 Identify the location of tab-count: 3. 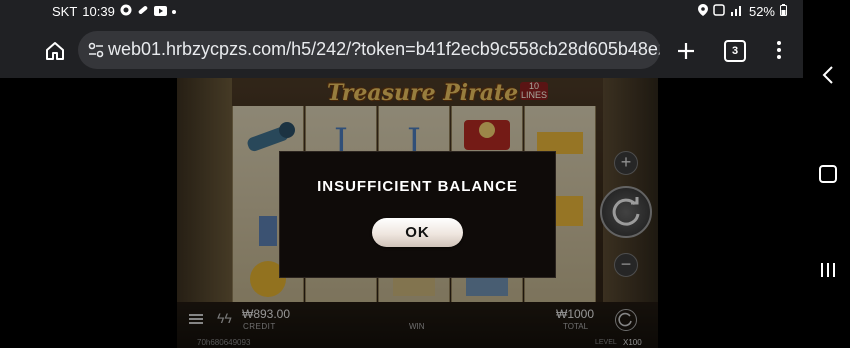
(735, 51).